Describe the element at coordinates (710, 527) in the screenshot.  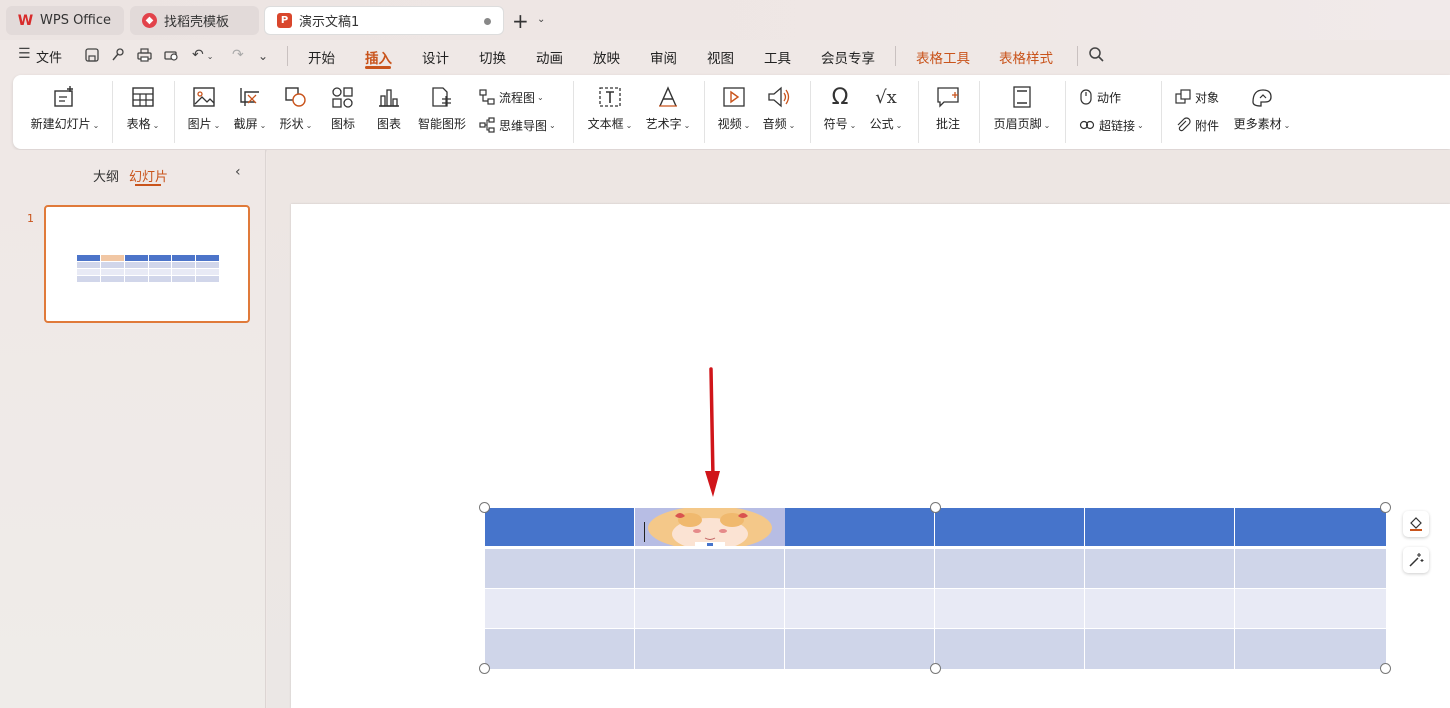
I see `cell-background-picture` at that location.